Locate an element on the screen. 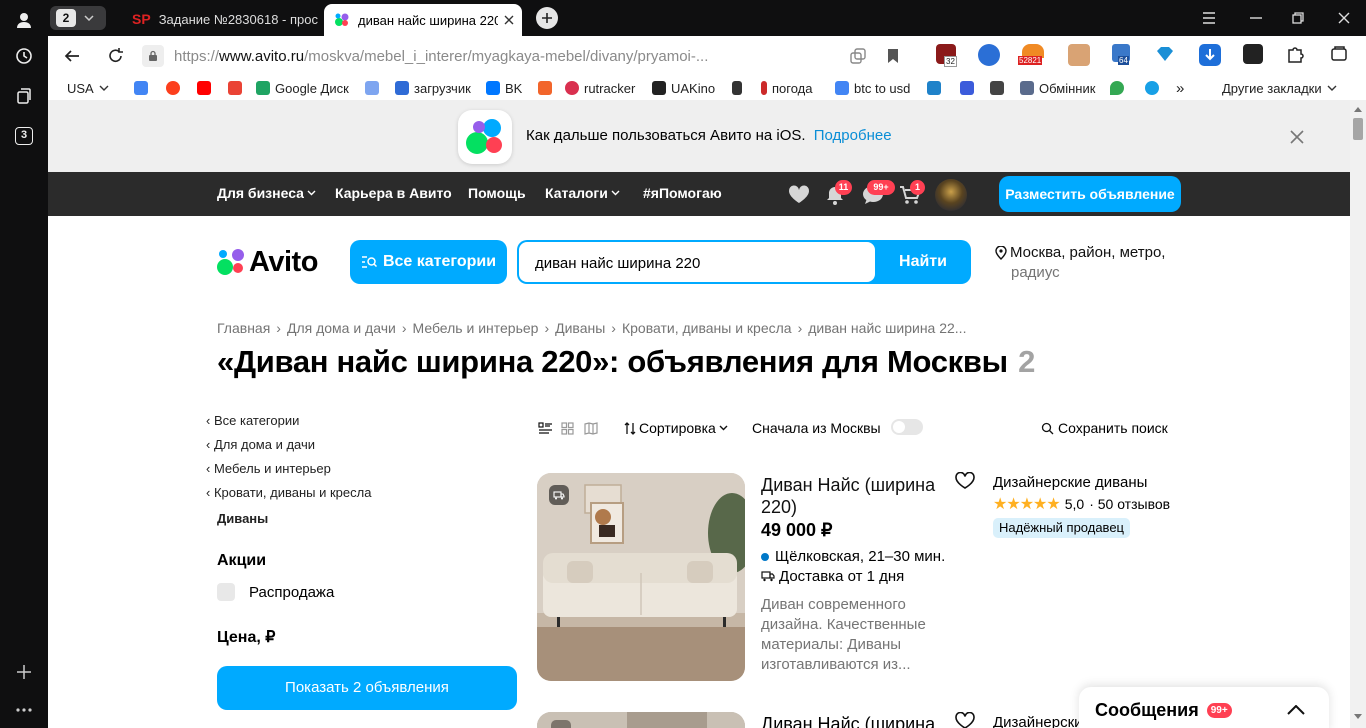  puzzle-icon is located at coordinates (1295, 54).